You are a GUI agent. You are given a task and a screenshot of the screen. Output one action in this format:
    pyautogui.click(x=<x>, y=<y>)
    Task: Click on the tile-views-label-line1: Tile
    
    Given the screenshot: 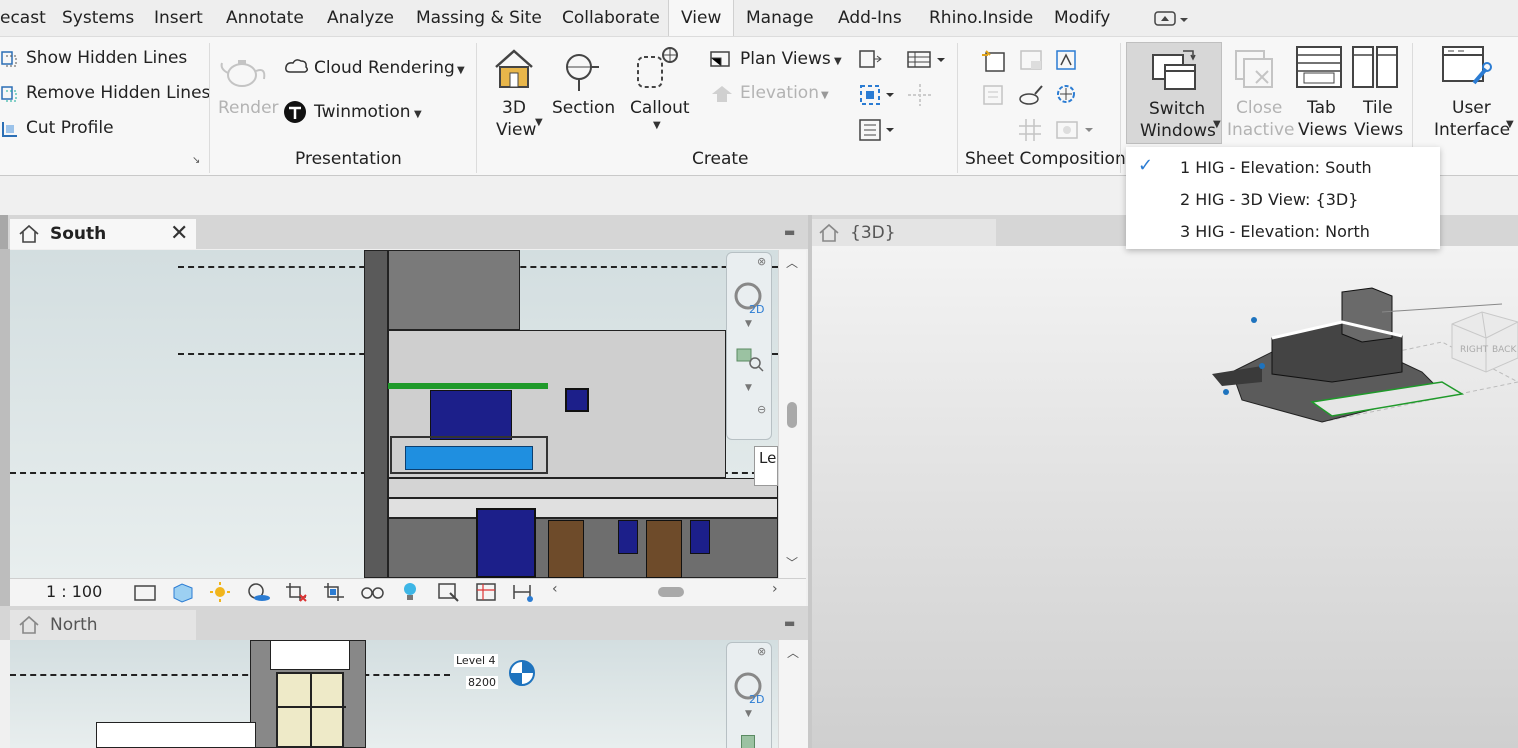 What is the action you would take?
    pyautogui.click(x=1378, y=108)
    